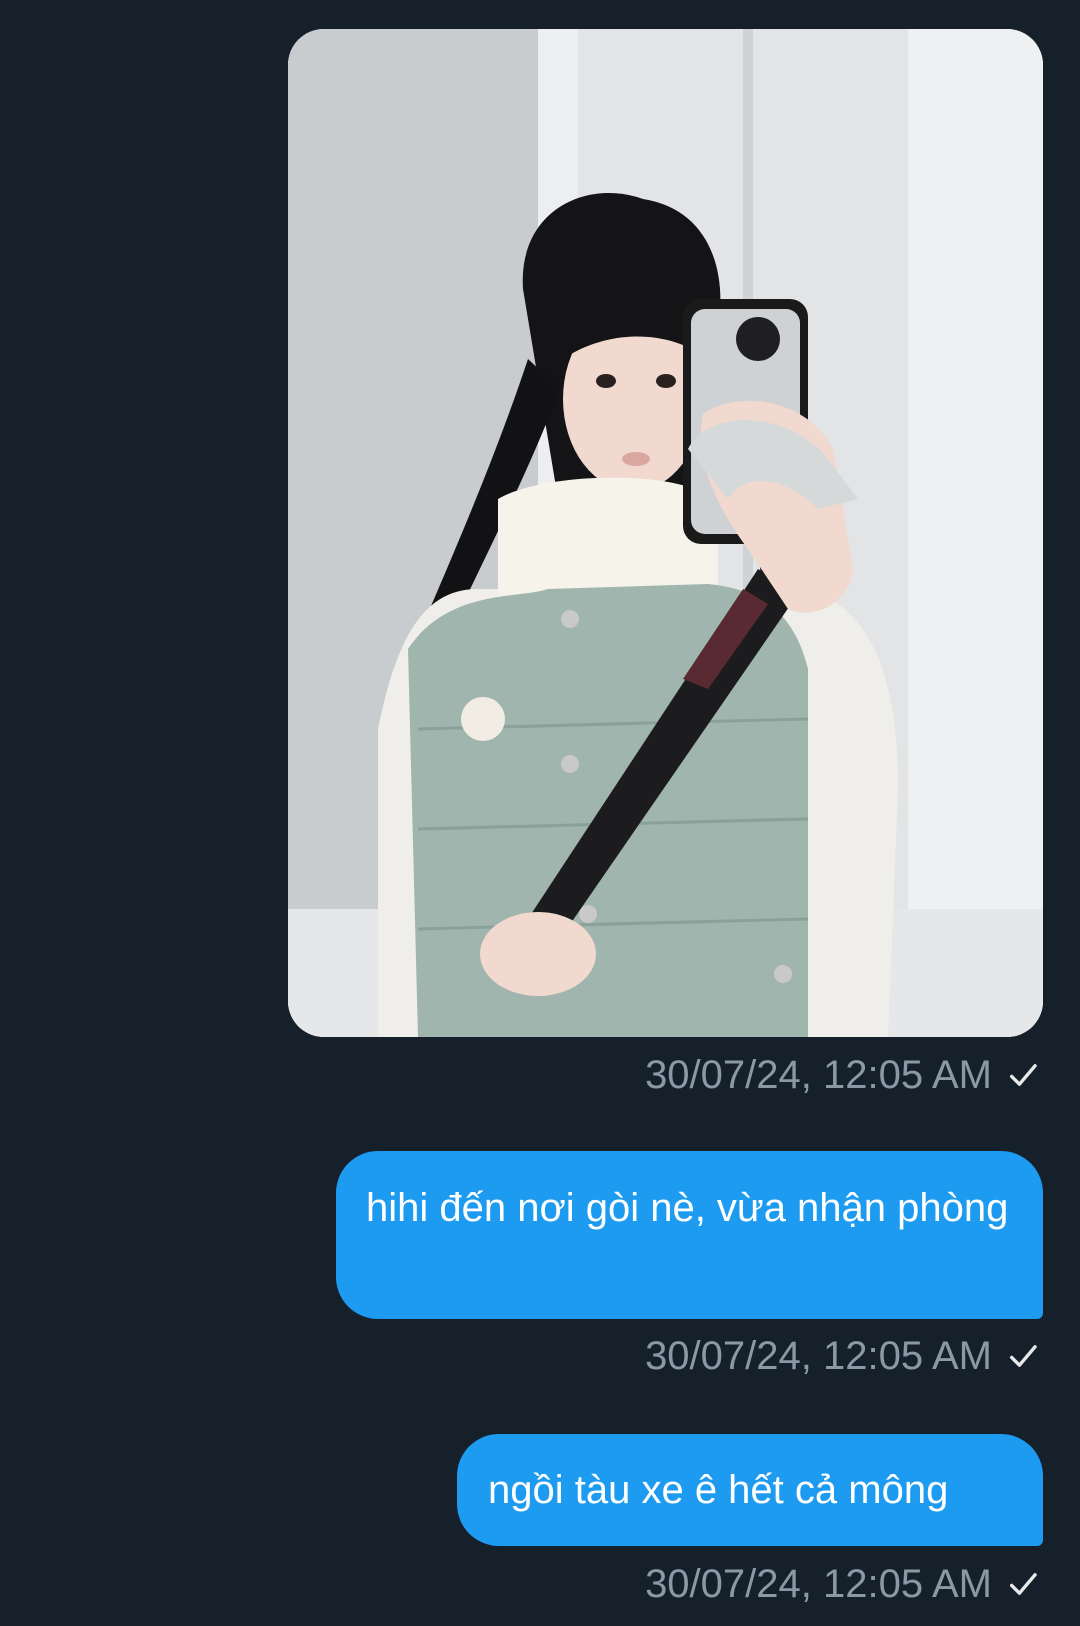  Describe the element at coordinates (687, 1208) in the screenshot. I see `message-text: hihi đến nơi gòi nè, vừa nhận phòng` at that location.